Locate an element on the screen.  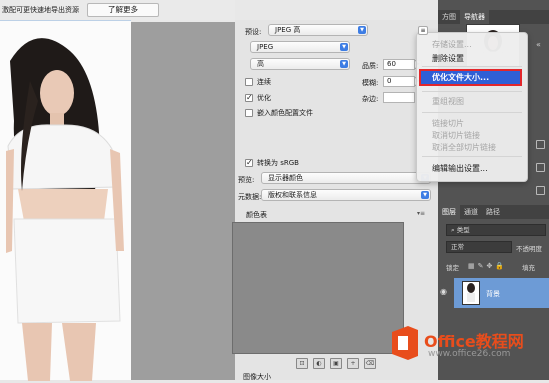
image-size-label: 图像大小 is located at coordinates (257, 377).